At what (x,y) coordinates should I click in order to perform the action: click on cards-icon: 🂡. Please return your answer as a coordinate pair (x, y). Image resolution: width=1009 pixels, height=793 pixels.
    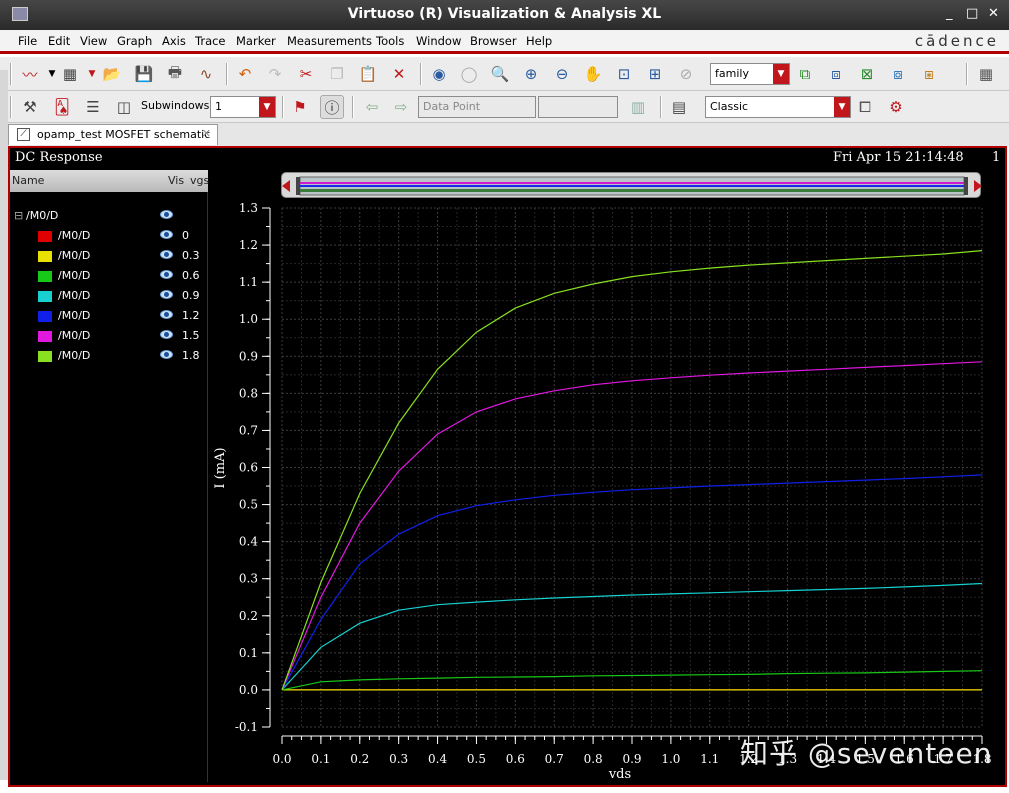
    Looking at the image, I should click on (62, 107).